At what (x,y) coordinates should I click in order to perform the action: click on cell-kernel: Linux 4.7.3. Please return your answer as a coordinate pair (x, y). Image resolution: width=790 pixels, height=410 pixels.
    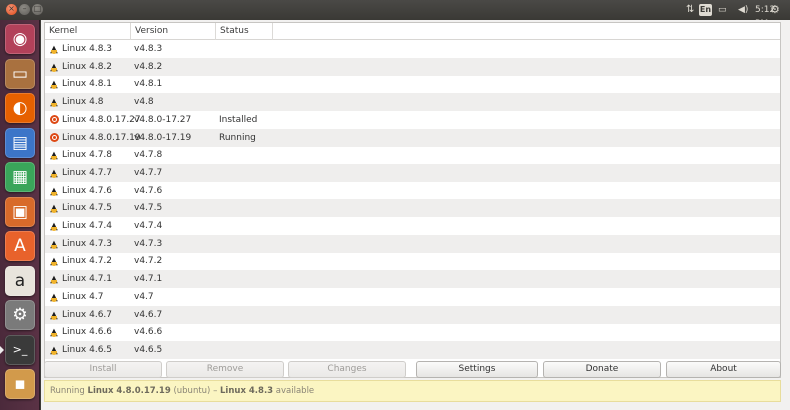
    Looking at the image, I should click on (87, 243).